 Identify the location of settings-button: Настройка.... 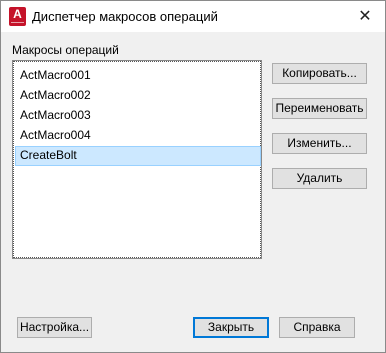
(54, 327).